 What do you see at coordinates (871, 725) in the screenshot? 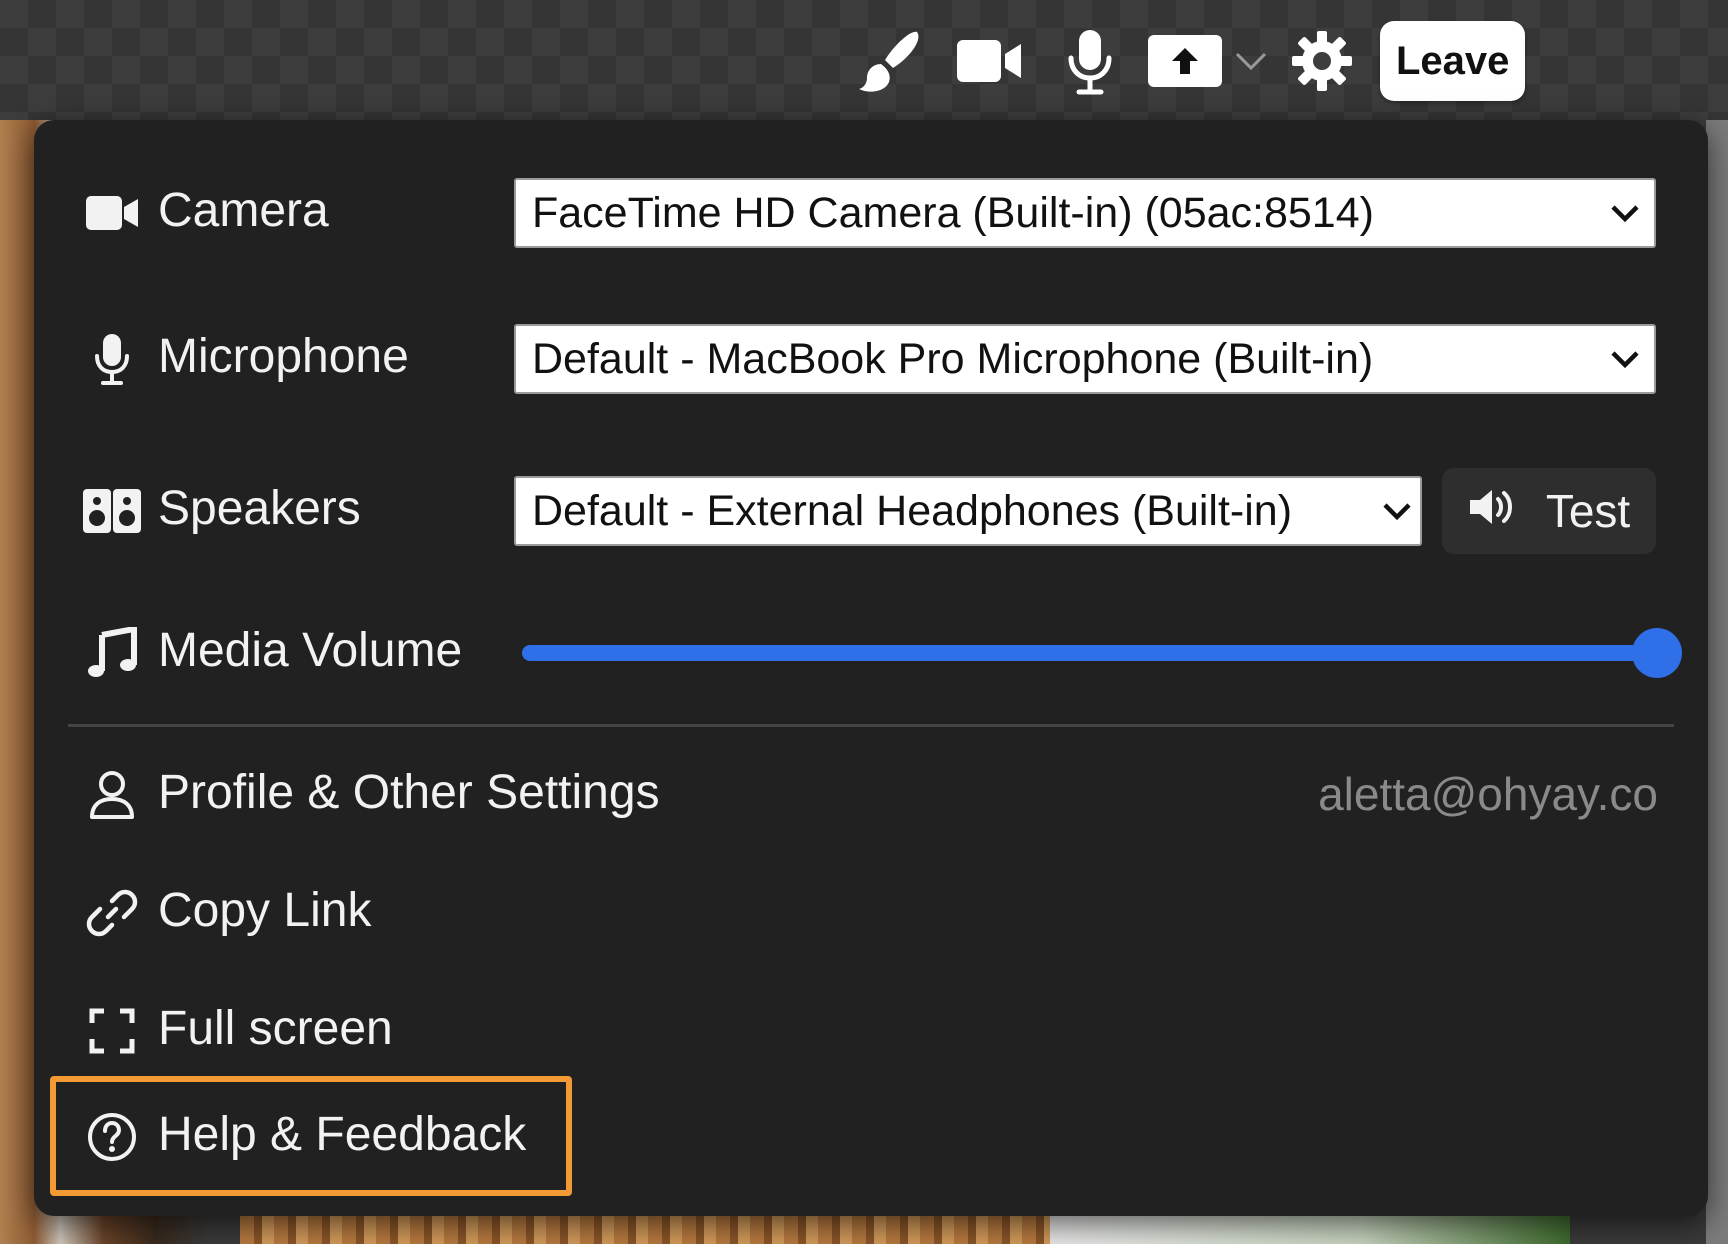
I see `divider` at bounding box center [871, 725].